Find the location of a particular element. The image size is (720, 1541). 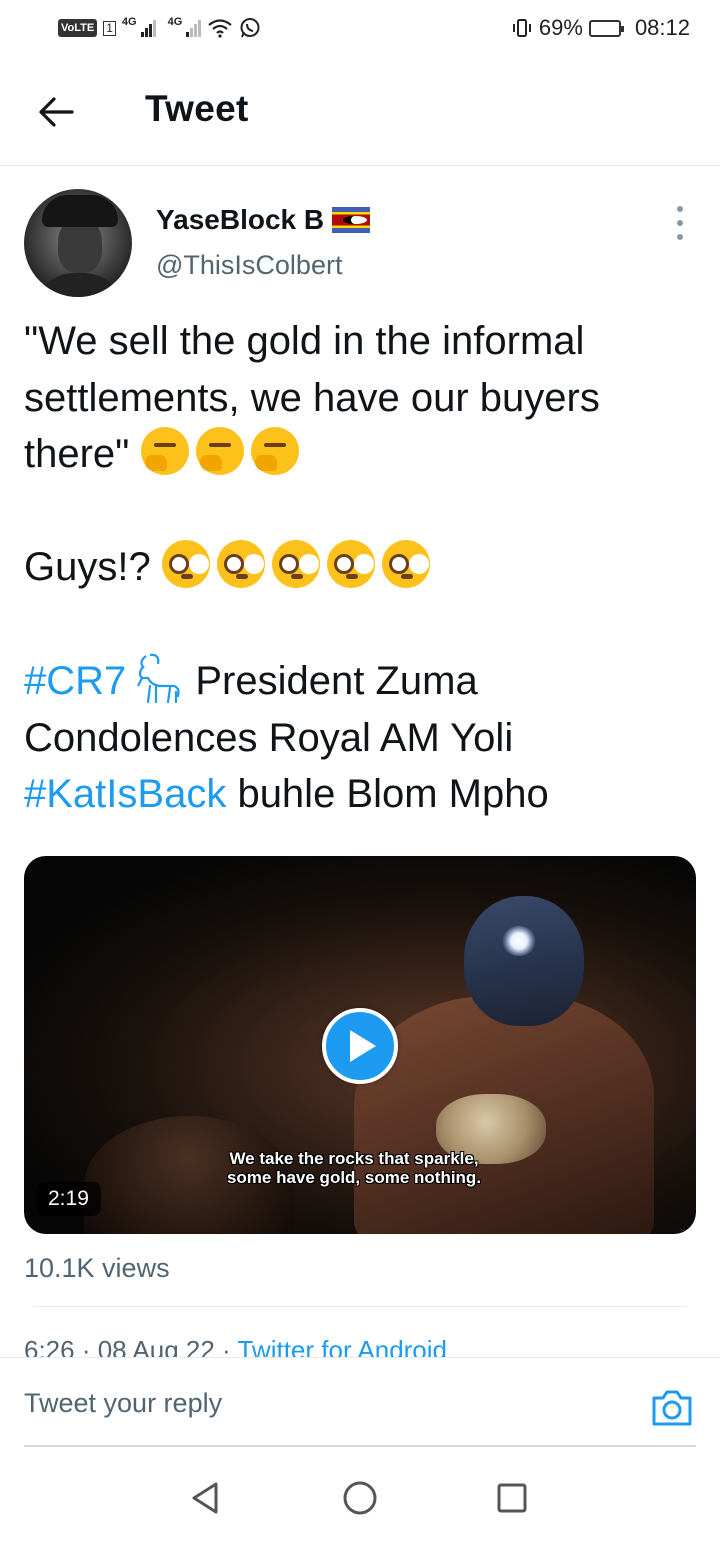

triangle-back-icon is located at coordinates (205, 1498).